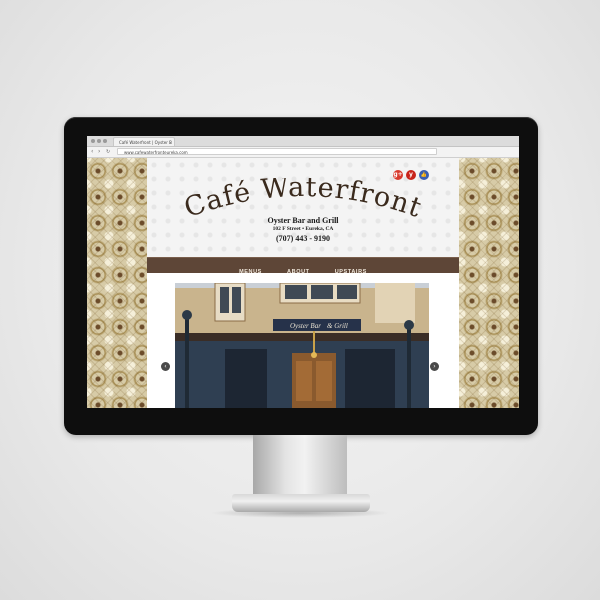  Describe the element at coordinates (481, 166) in the screenshot. I see `extension-icons` at that location.